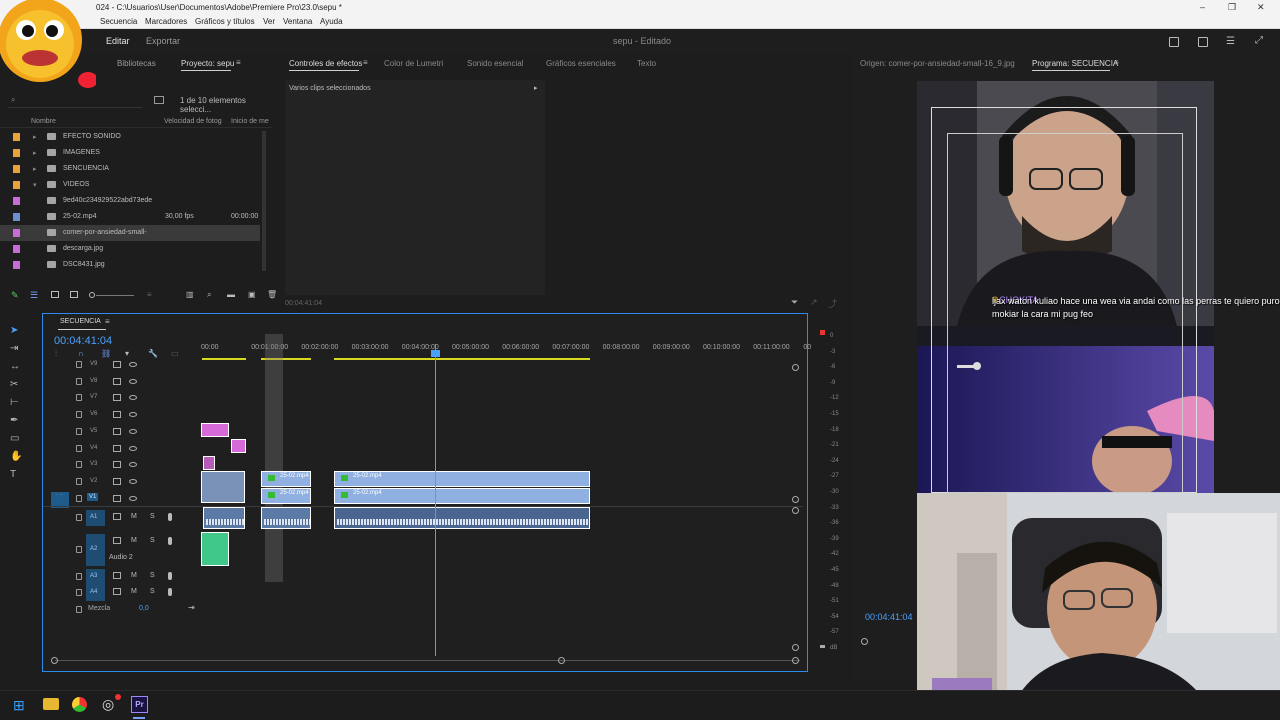 The height and width of the screenshot is (720, 1280). Describe the element at coordinates (536, 88) in the screenshot. I see `expand-arrow-icon: ▸` at that location.